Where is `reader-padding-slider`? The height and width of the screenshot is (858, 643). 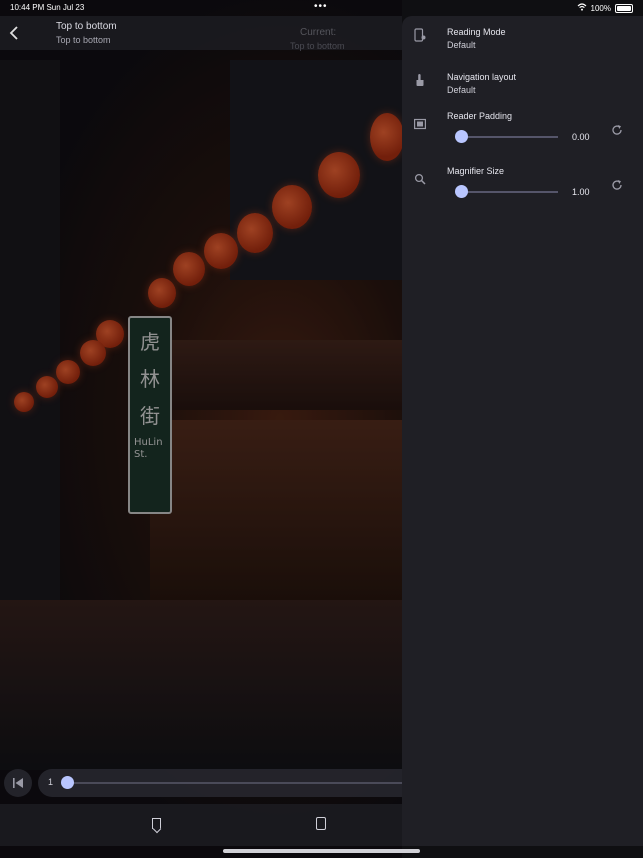
reader-padding-slider is located at coordinates (508, 137).